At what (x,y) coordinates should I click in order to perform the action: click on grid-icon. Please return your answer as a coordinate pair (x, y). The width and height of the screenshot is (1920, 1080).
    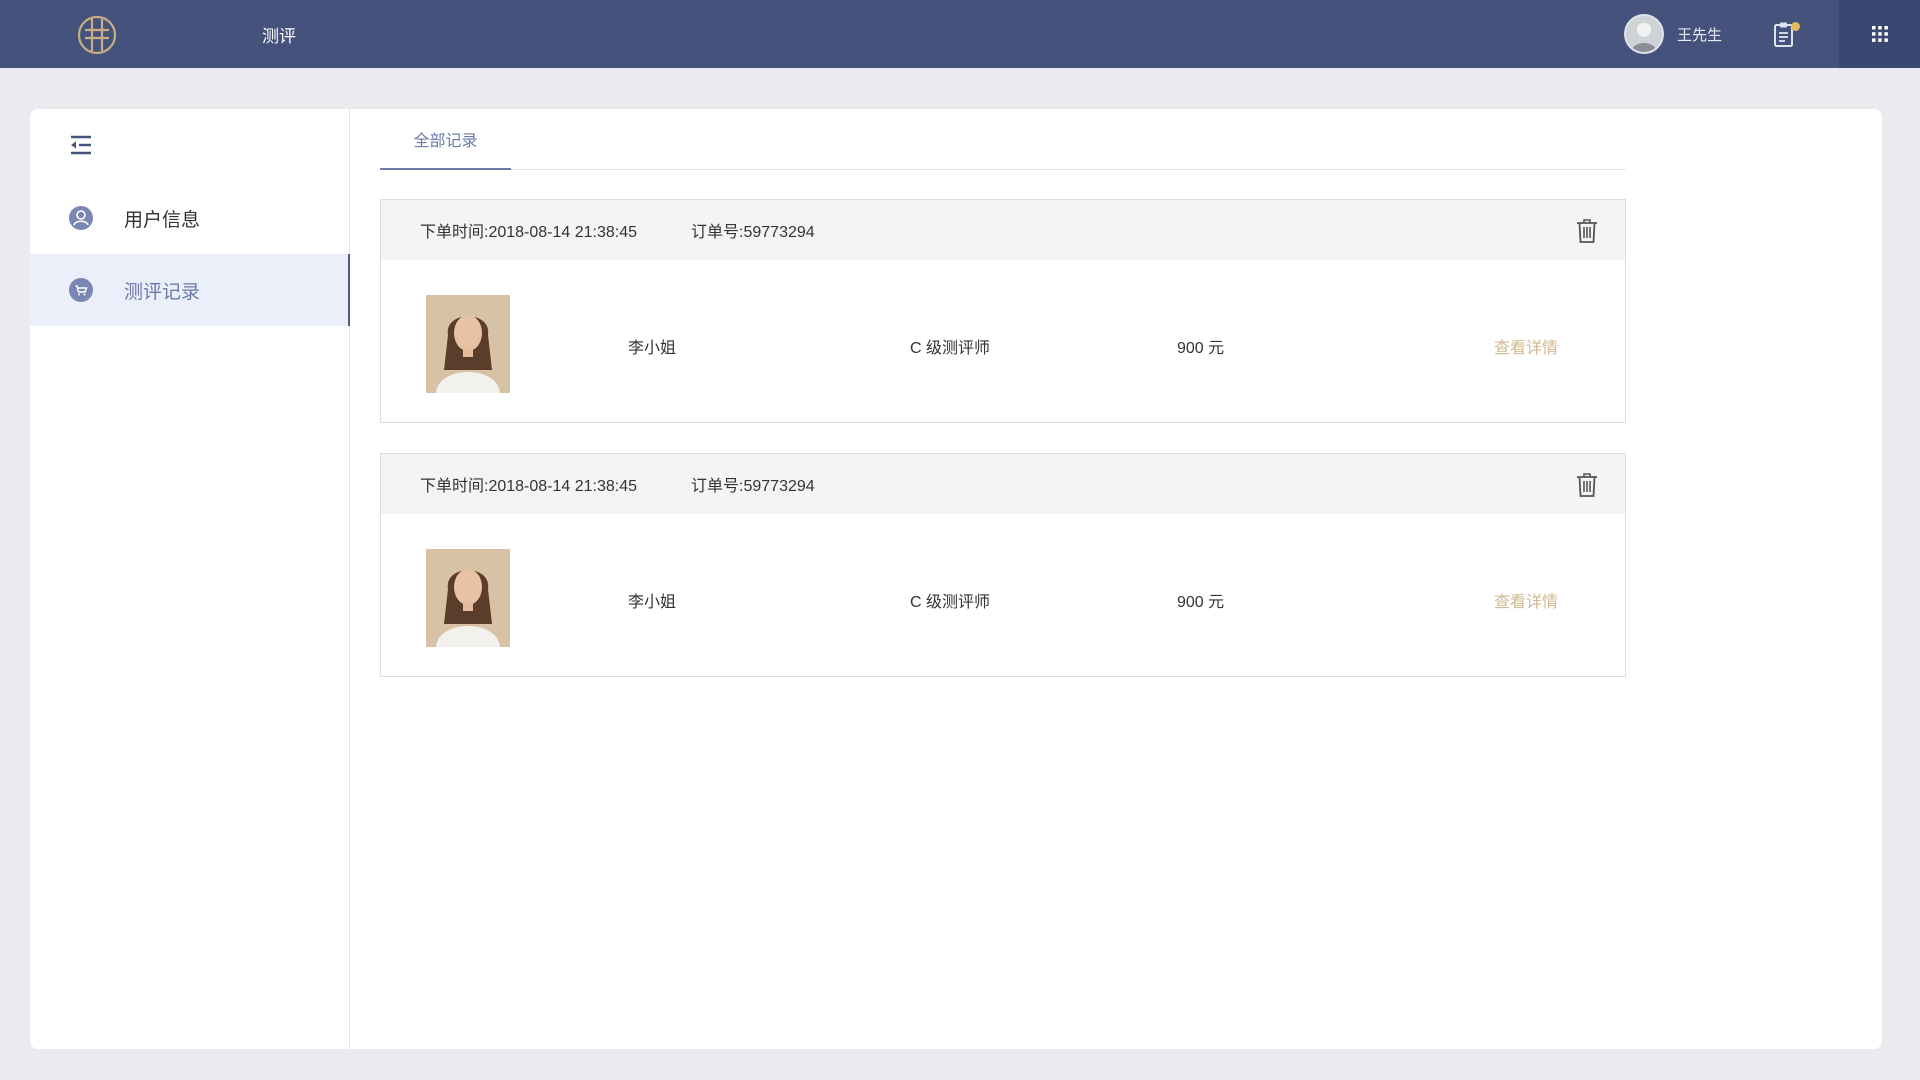
    Looking at the image, I should click on (1879, 34).